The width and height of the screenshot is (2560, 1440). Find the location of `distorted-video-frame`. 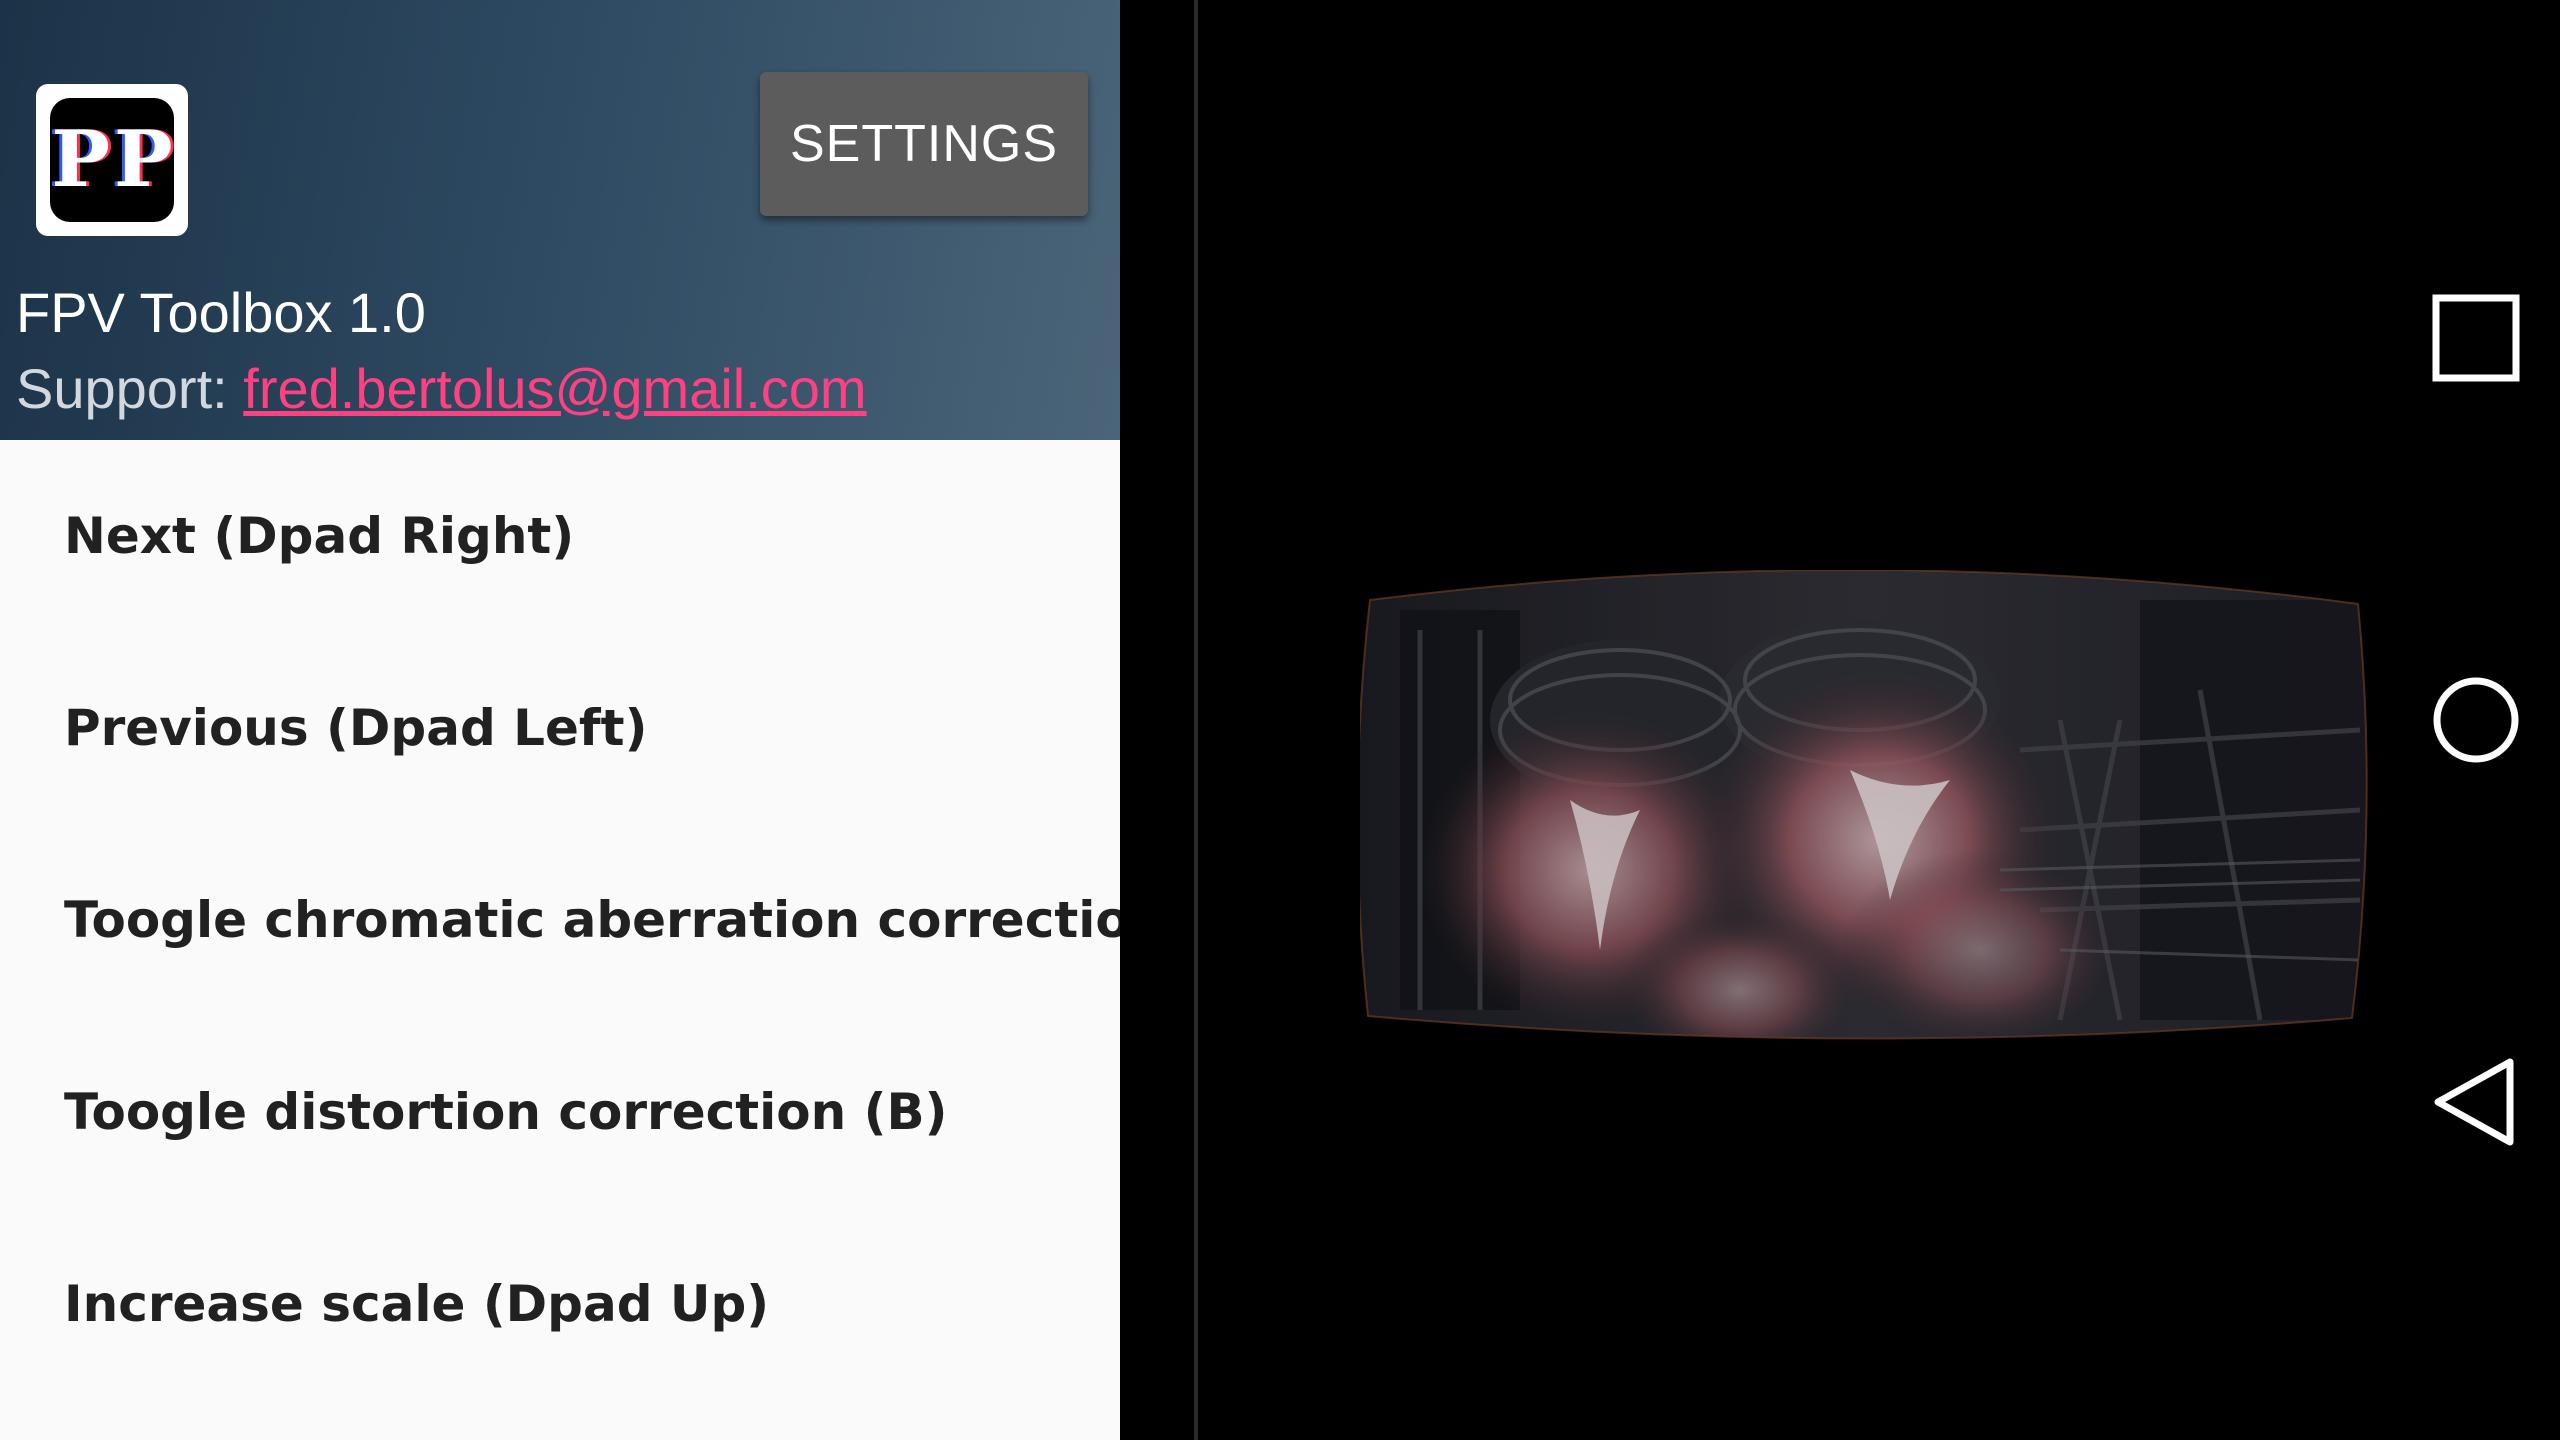

distorted-video-frame is located at coordinates (1864, 805).